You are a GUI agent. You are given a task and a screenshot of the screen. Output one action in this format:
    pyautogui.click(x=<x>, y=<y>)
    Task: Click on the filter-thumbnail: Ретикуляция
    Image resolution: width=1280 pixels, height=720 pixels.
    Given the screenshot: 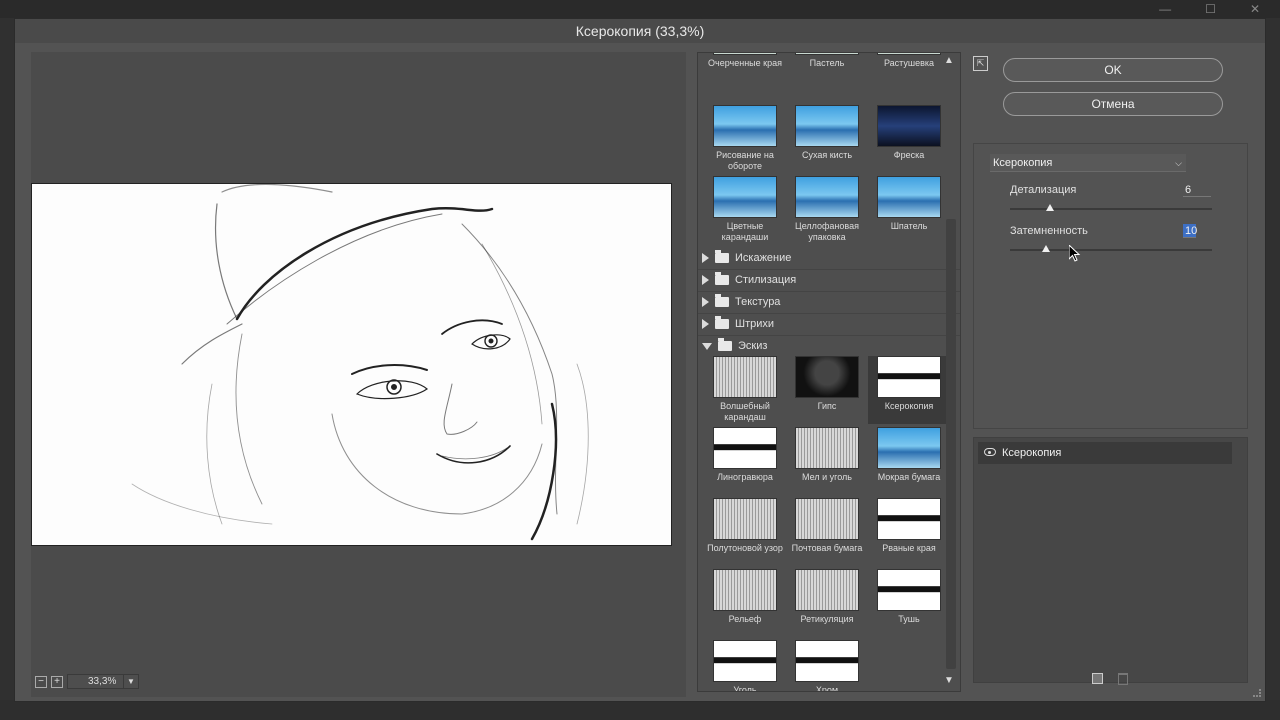 What is the action you would take?
    pyautogui.click(x=827, y=603)
    